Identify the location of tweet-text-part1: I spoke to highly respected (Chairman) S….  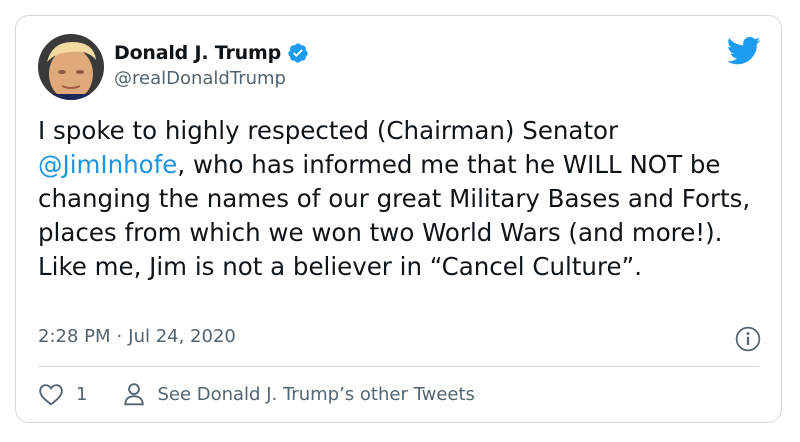
(328, 130).